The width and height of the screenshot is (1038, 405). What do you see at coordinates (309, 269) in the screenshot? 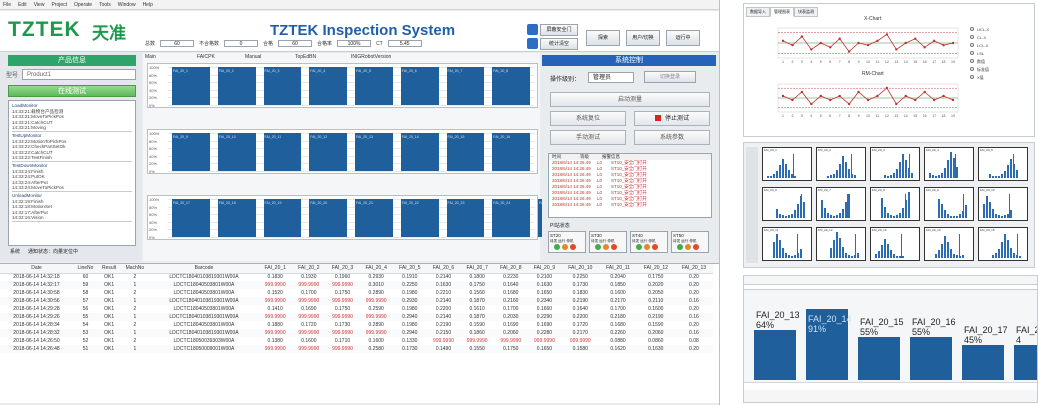
I see `column-header: FAI_20_2` at bounding box center [309, 269].